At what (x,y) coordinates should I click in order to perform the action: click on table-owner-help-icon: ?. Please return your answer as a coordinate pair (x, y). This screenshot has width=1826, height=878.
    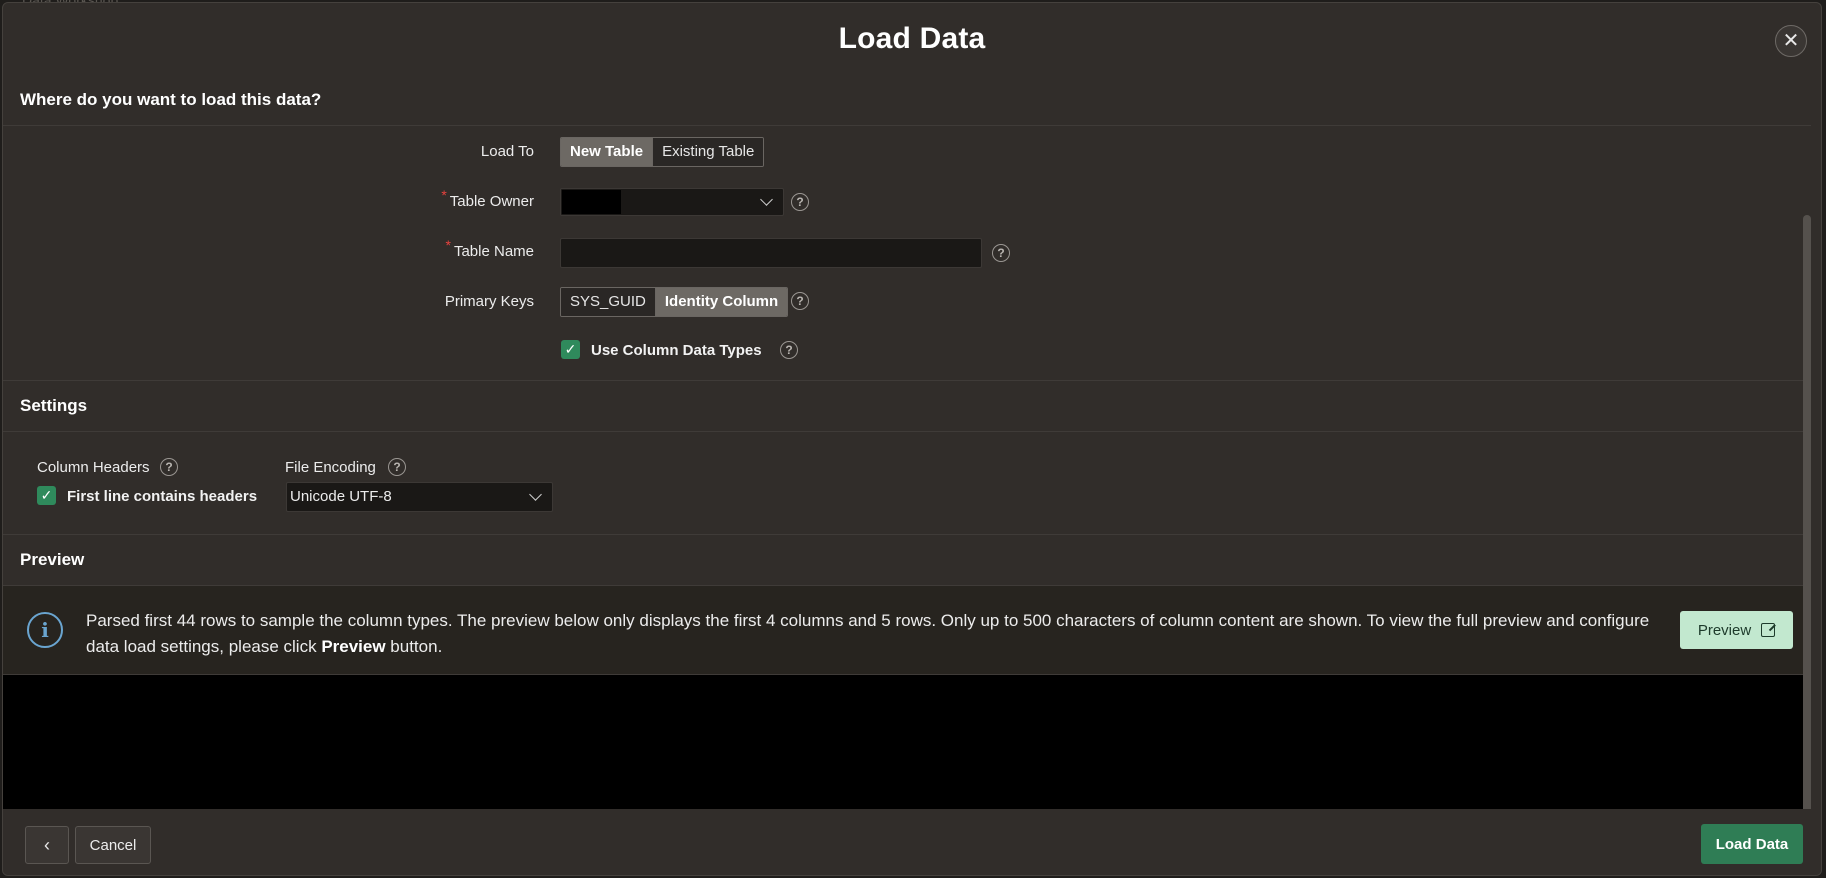
    Looking at the image, I should click on (800, 202).